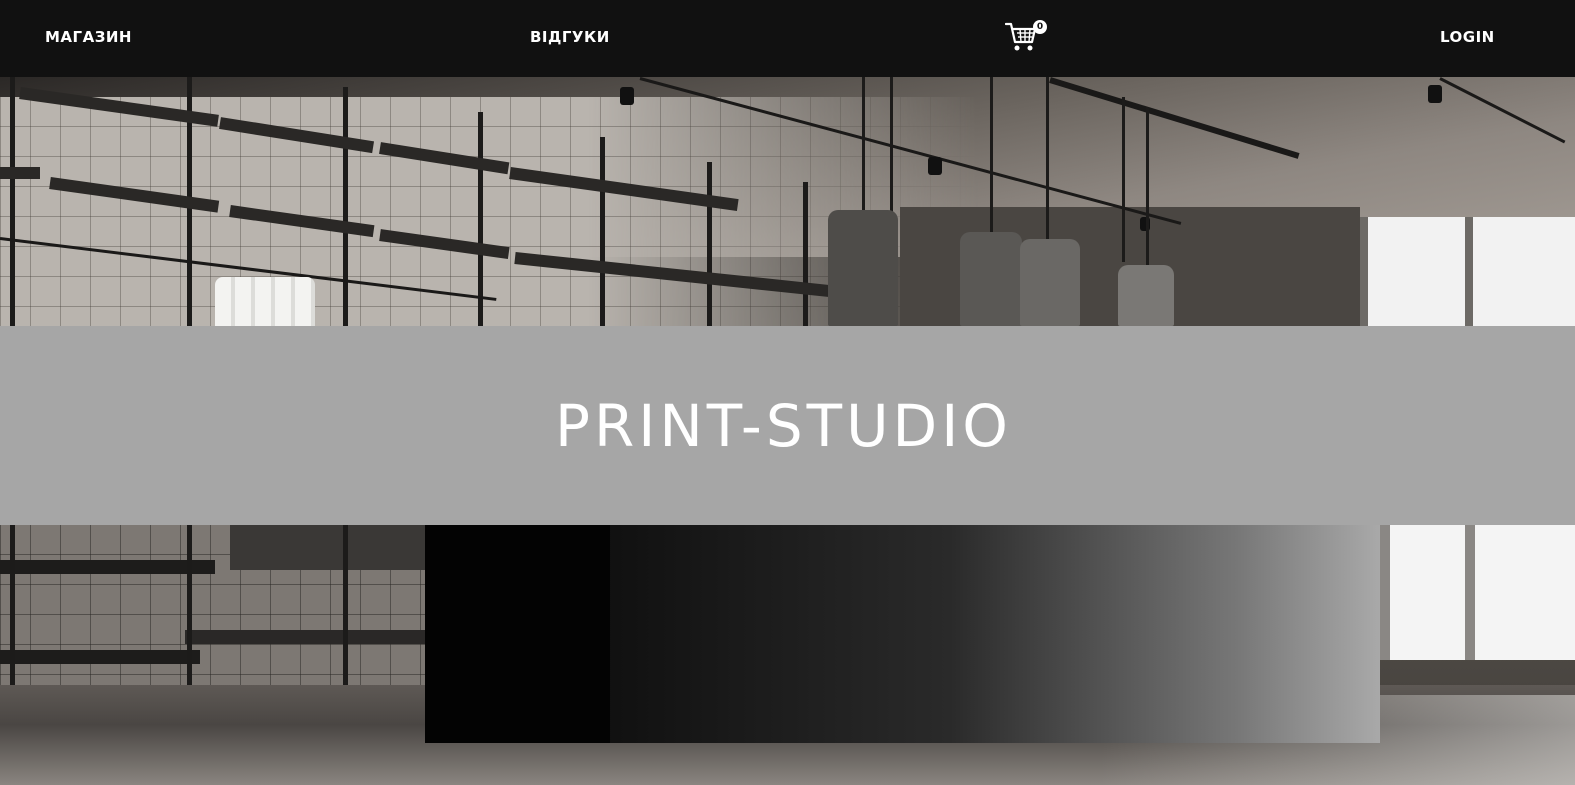 The image size is (1575, 785). I want to click on nav-link-login: LOGIN, so click(1467, 37).